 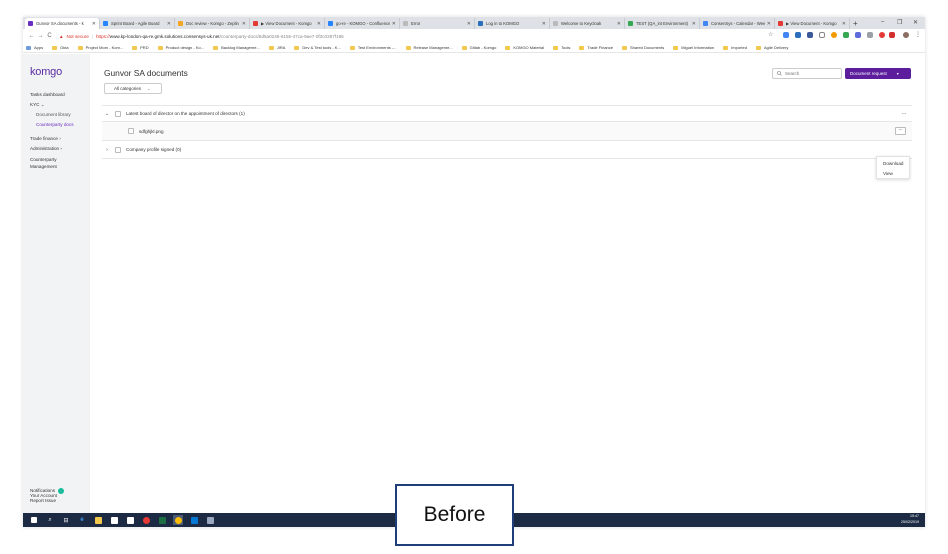 I want to click on browser-tab: Gunvor SA documents - k ✕, so click(x=62, y=23).